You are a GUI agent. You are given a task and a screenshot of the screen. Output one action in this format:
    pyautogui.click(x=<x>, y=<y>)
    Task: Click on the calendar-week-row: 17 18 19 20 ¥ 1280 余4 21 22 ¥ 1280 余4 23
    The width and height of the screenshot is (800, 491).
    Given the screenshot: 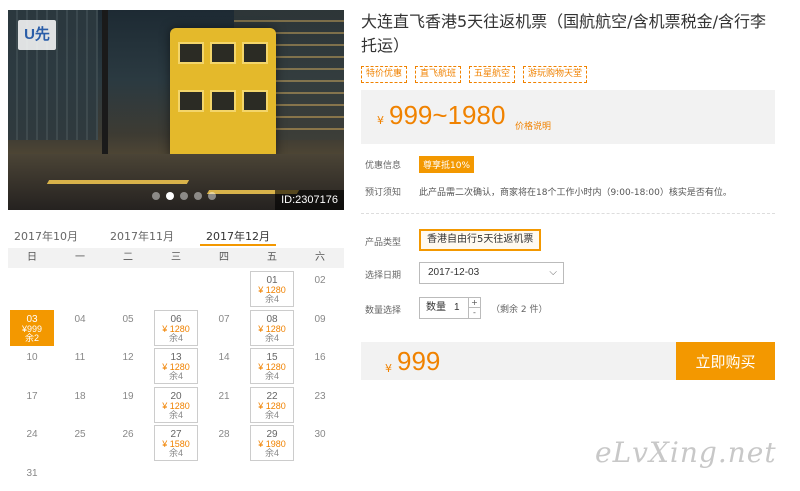 What is the action you would take?
    pyautogui.click(x=176, y=405)
    